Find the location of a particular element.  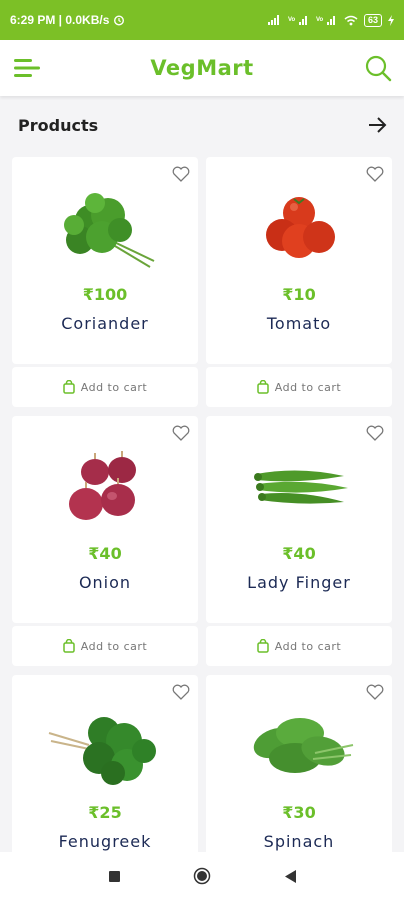

product-card: ₹40 Onion Add to cart is located at coordinates (105, 541).